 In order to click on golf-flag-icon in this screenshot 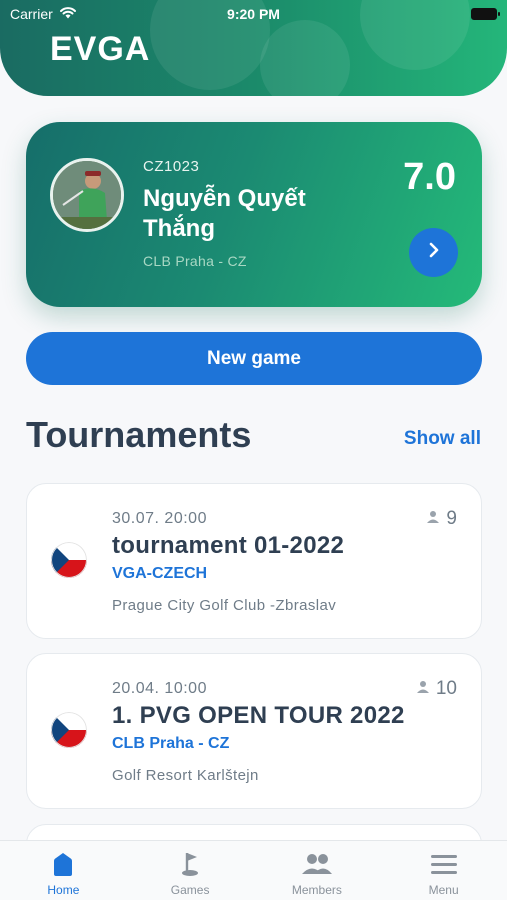, I will do `click(190, 864)`.